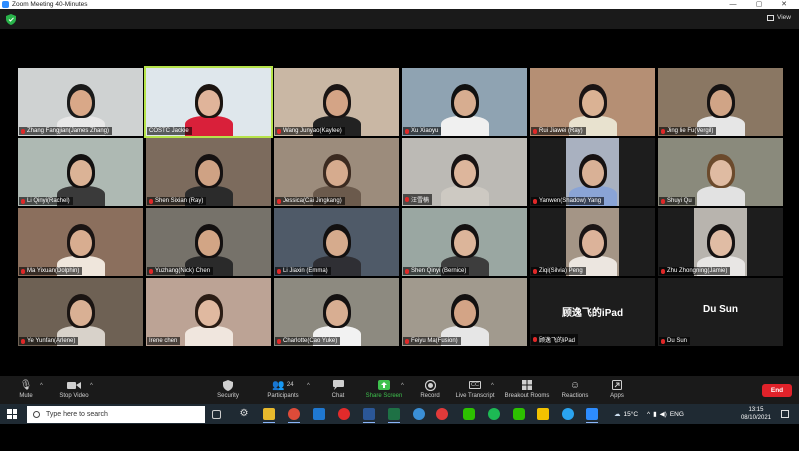 The width and height of the screenshot is (799, 451). I want to click on share-options-caret-icon: ^, so click(402, 386).